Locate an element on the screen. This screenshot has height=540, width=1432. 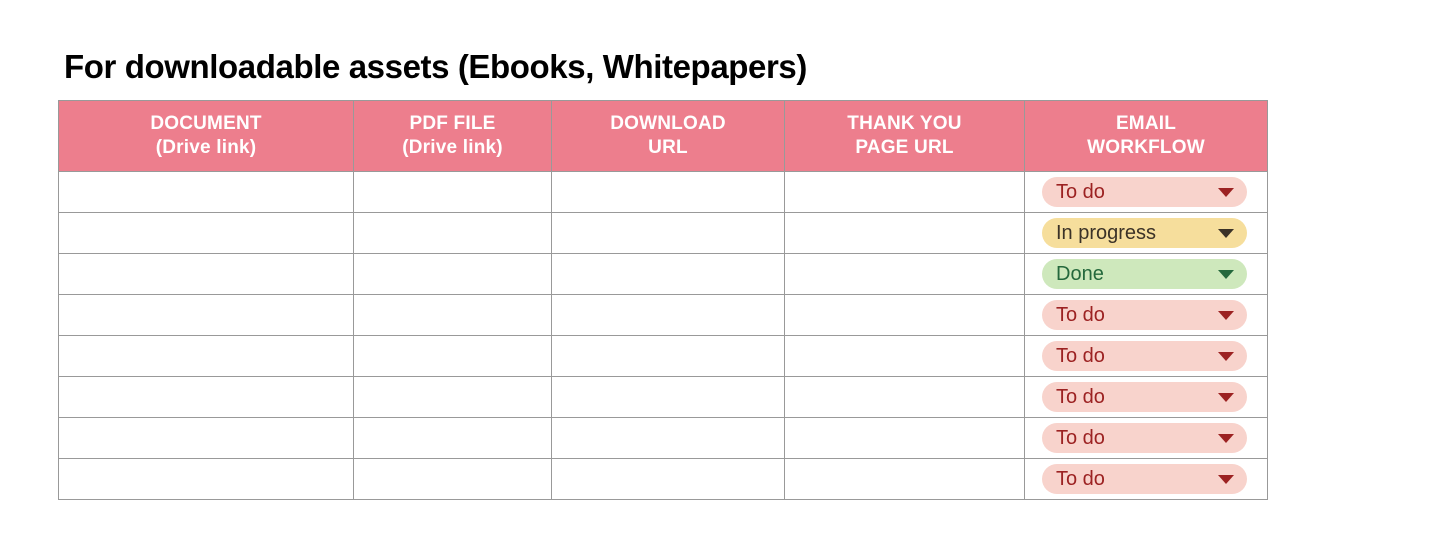
column-header-pdf-file-line1: PDF FILE is located at coordinates (452, 123).